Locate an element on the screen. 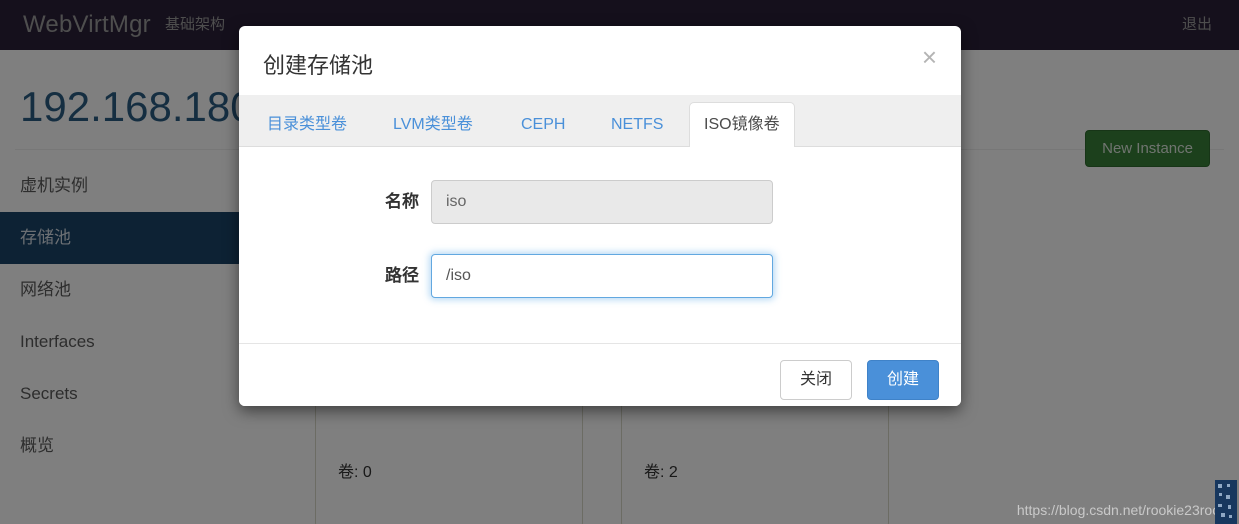 The height and width of the screenshot is (524, 1239). modal-title: 创建存储池 is located at coordinates (318, 65).